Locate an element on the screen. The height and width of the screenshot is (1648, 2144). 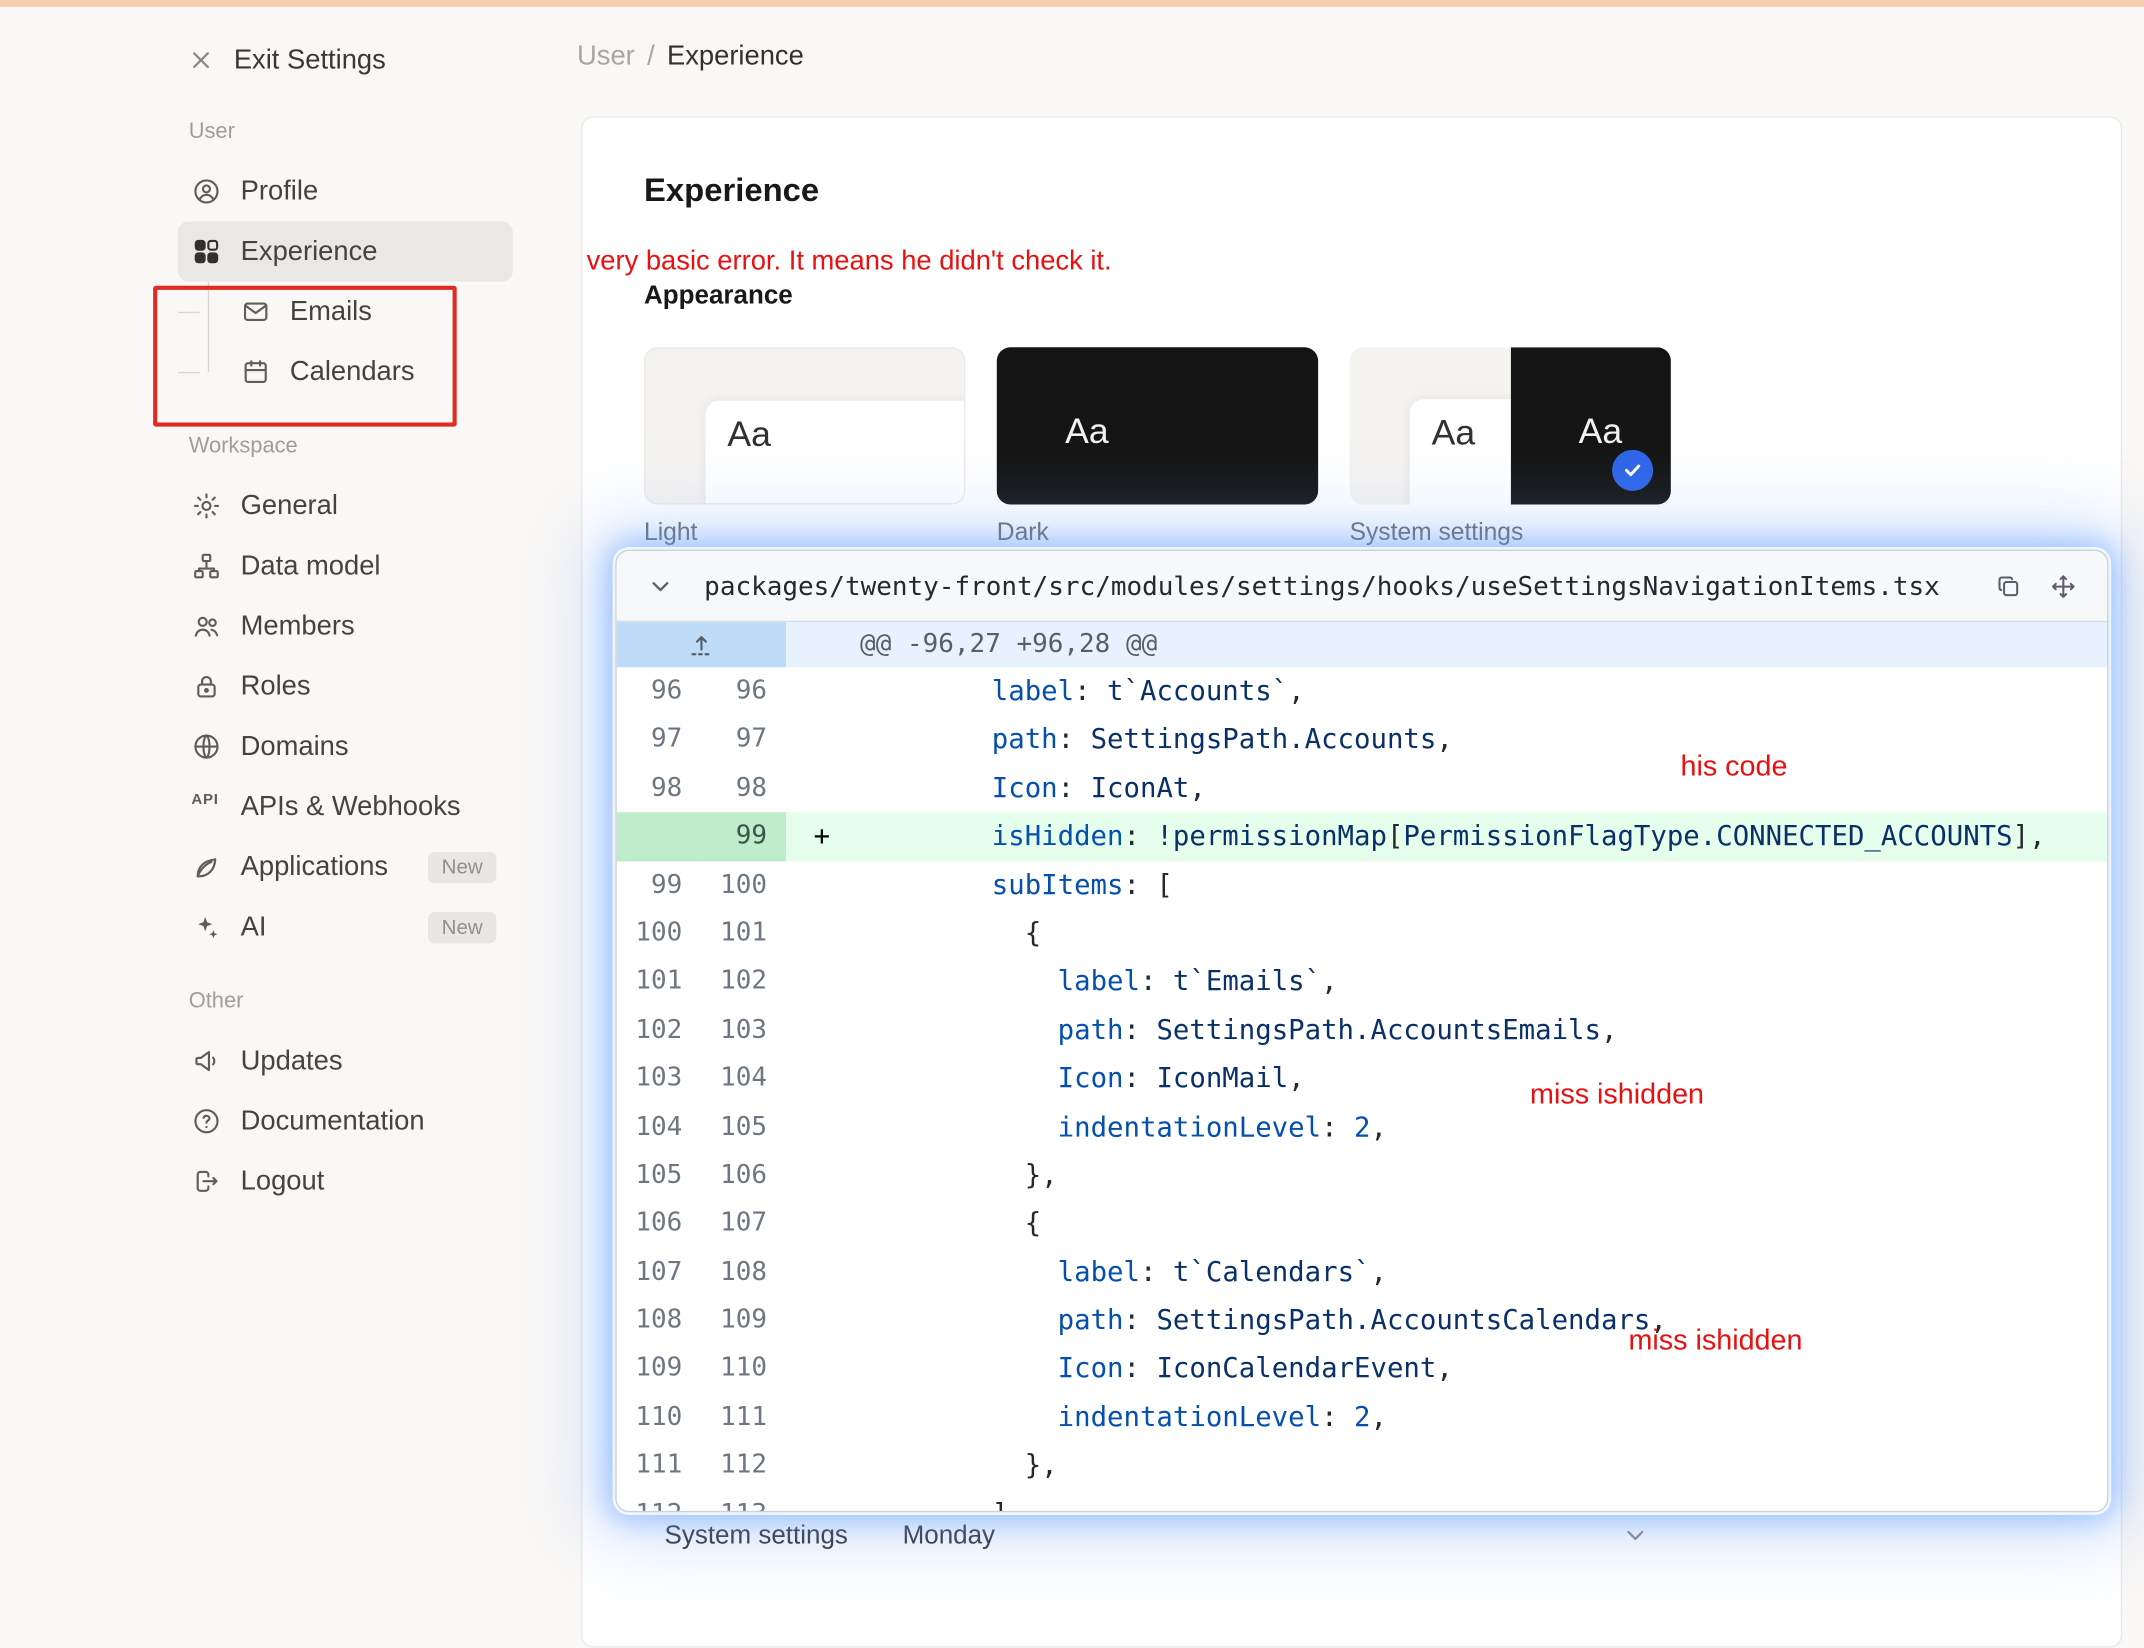
theme-option-dark: Aa is located at coordinates (1157, 426).